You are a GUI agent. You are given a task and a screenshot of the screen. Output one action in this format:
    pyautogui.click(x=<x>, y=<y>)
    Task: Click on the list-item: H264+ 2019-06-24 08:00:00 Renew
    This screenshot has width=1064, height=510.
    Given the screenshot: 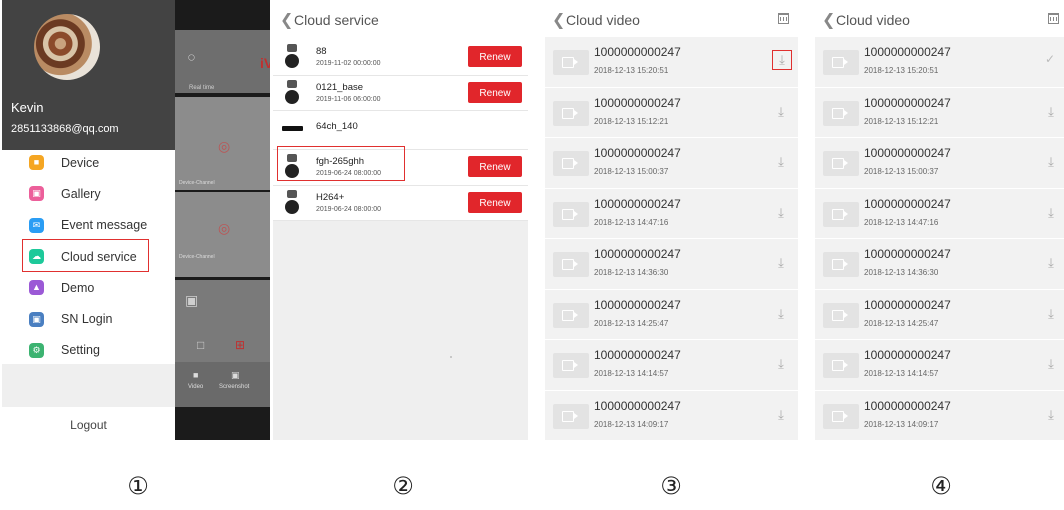 What is the action you would take?
    pyautogui.click(x=400, y=203)
    